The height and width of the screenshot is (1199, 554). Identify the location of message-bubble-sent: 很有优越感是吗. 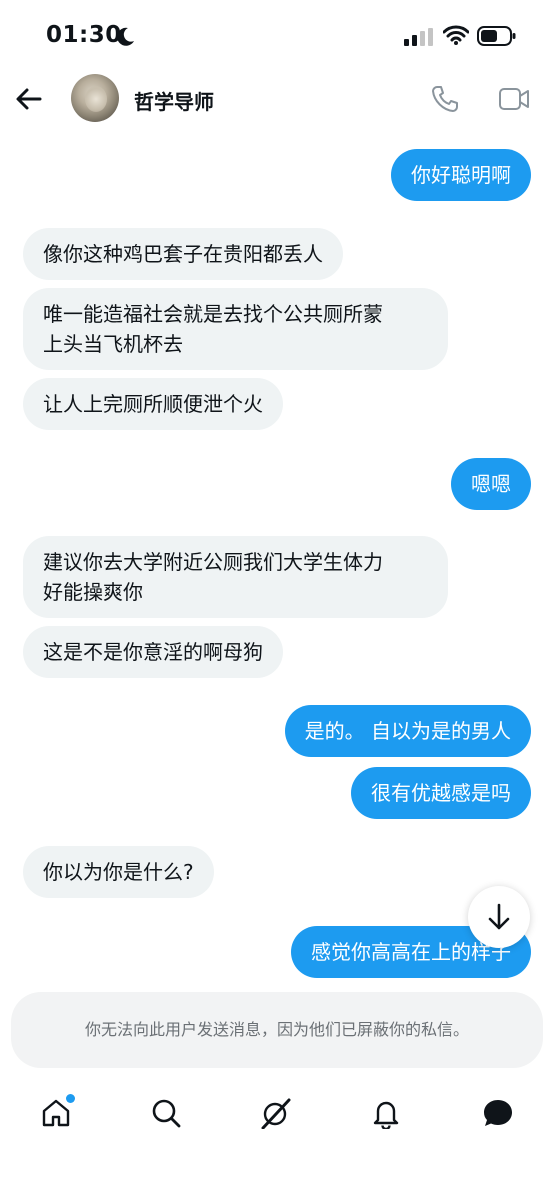
(441, 793).